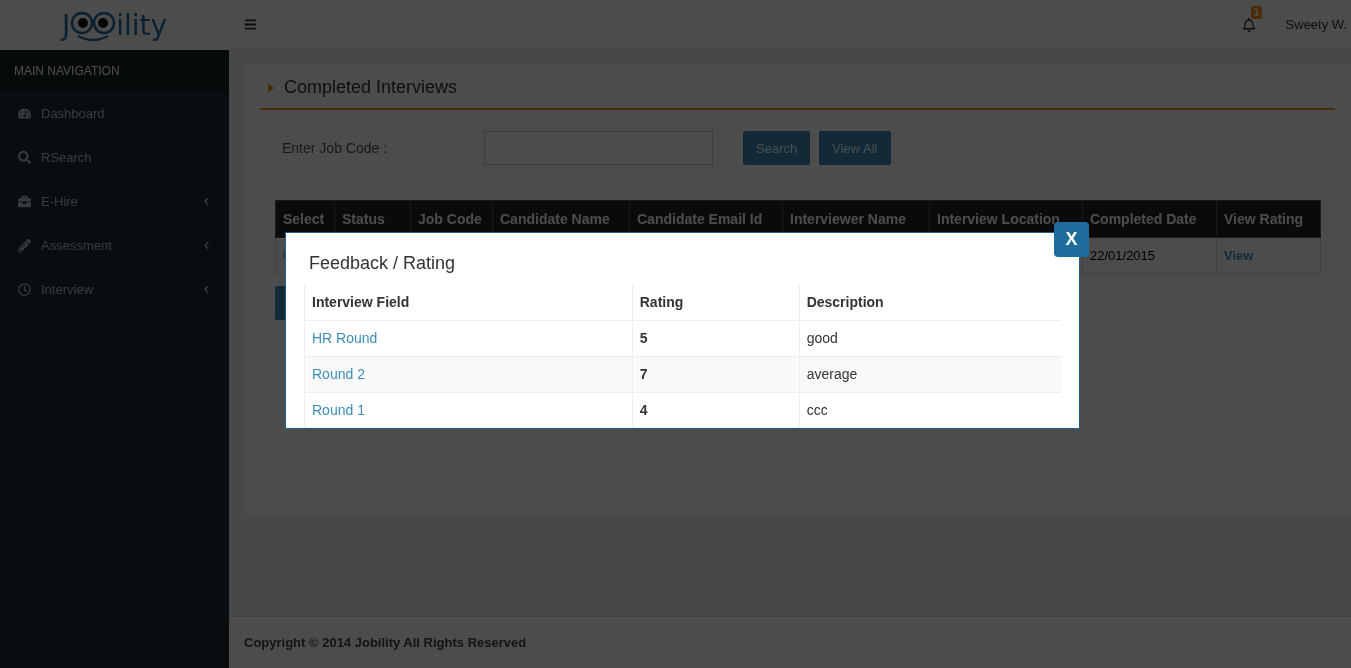 The height and width of the screenshot is (668, 1351). Describe the element at coordinates (716, 410) in the screenshot. I see `rating-cell: 4` at that location.